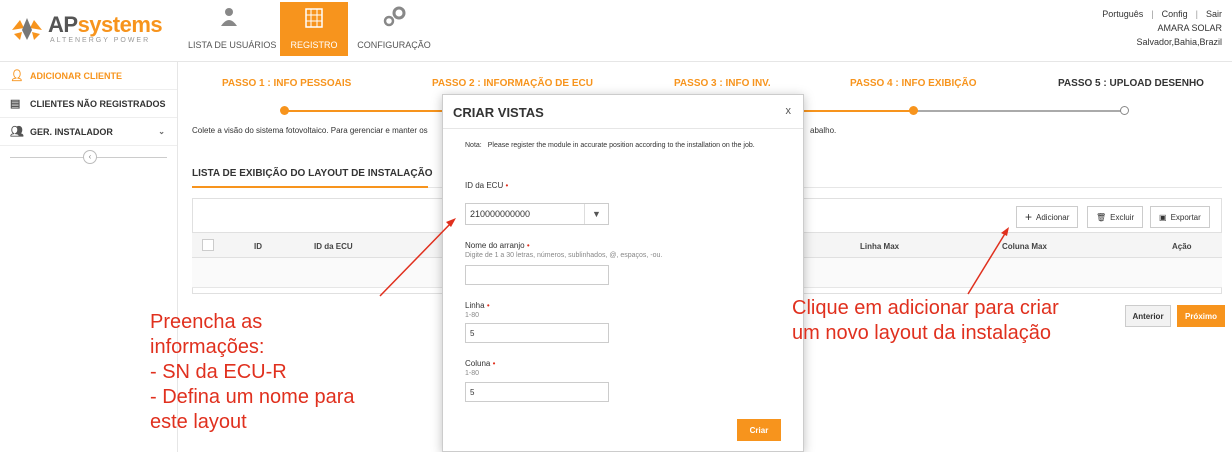 The image size is (1232, 452). I want to click on annotation-line: informações:, so click(207, 347).